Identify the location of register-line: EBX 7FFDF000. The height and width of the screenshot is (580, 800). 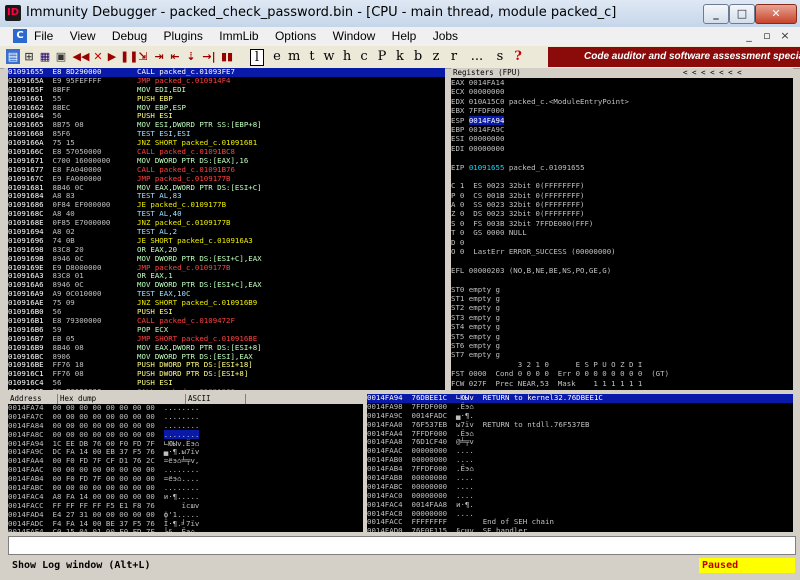
(622, 110).